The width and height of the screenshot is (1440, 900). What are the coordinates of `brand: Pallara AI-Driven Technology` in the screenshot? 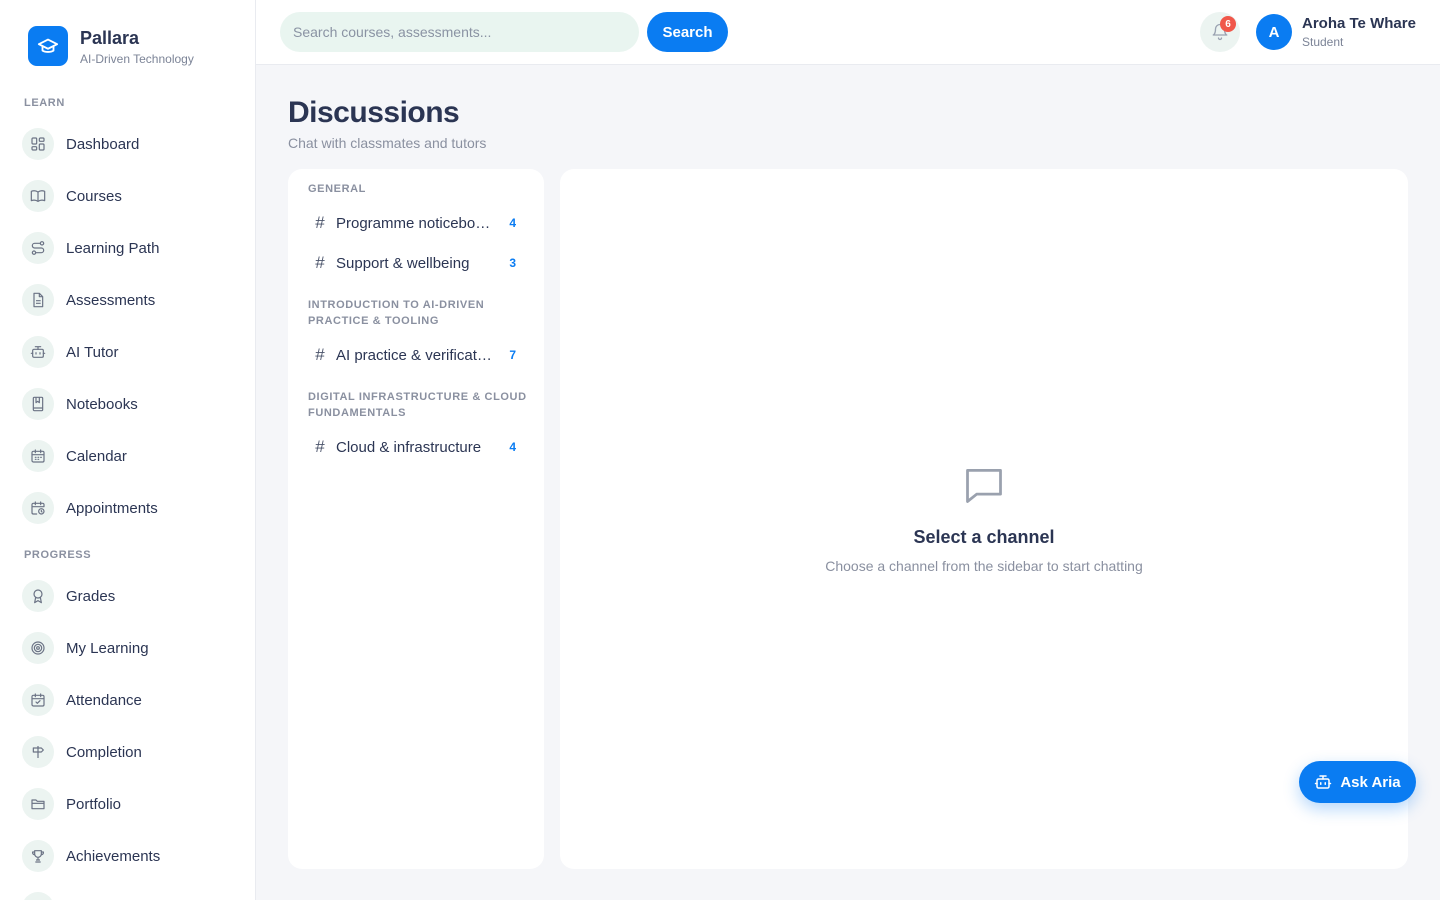 It's located at (111, 46).